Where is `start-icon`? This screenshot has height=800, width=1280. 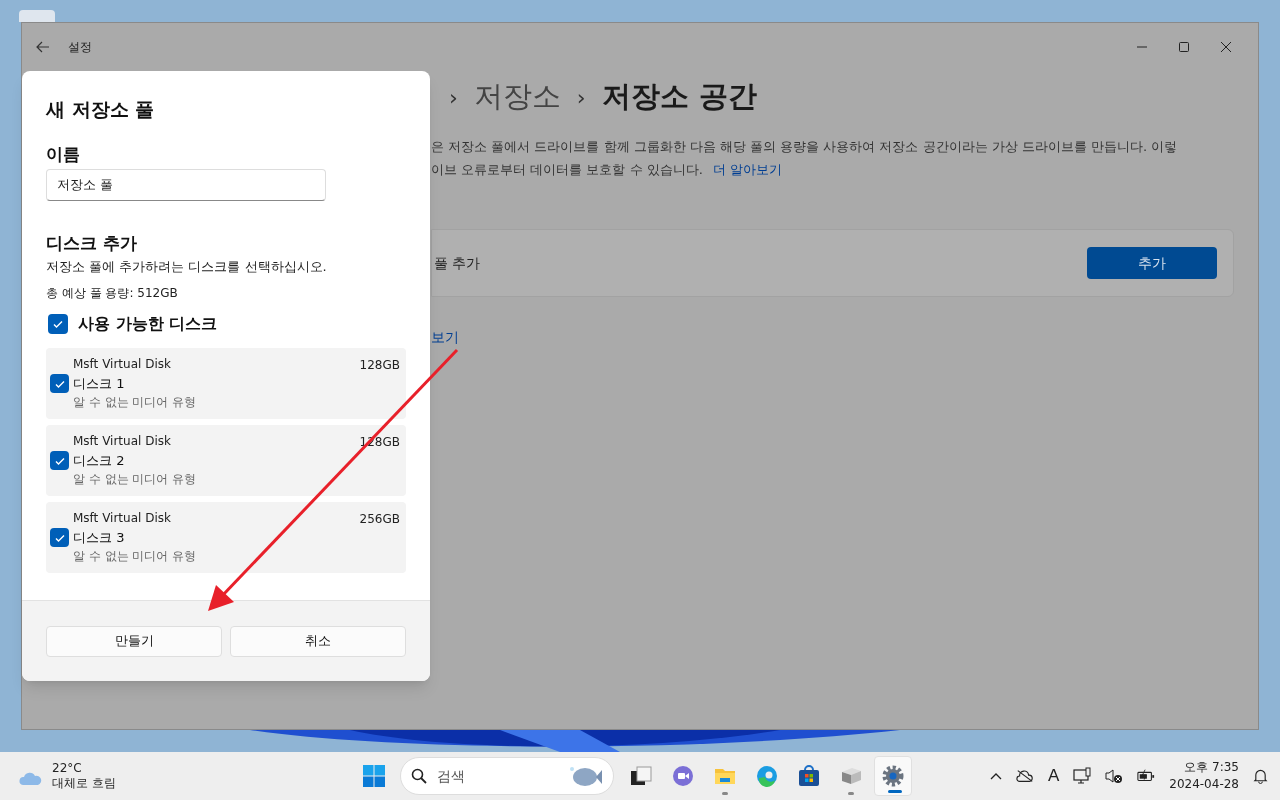
start-icon is located at coordinates (374, 776).